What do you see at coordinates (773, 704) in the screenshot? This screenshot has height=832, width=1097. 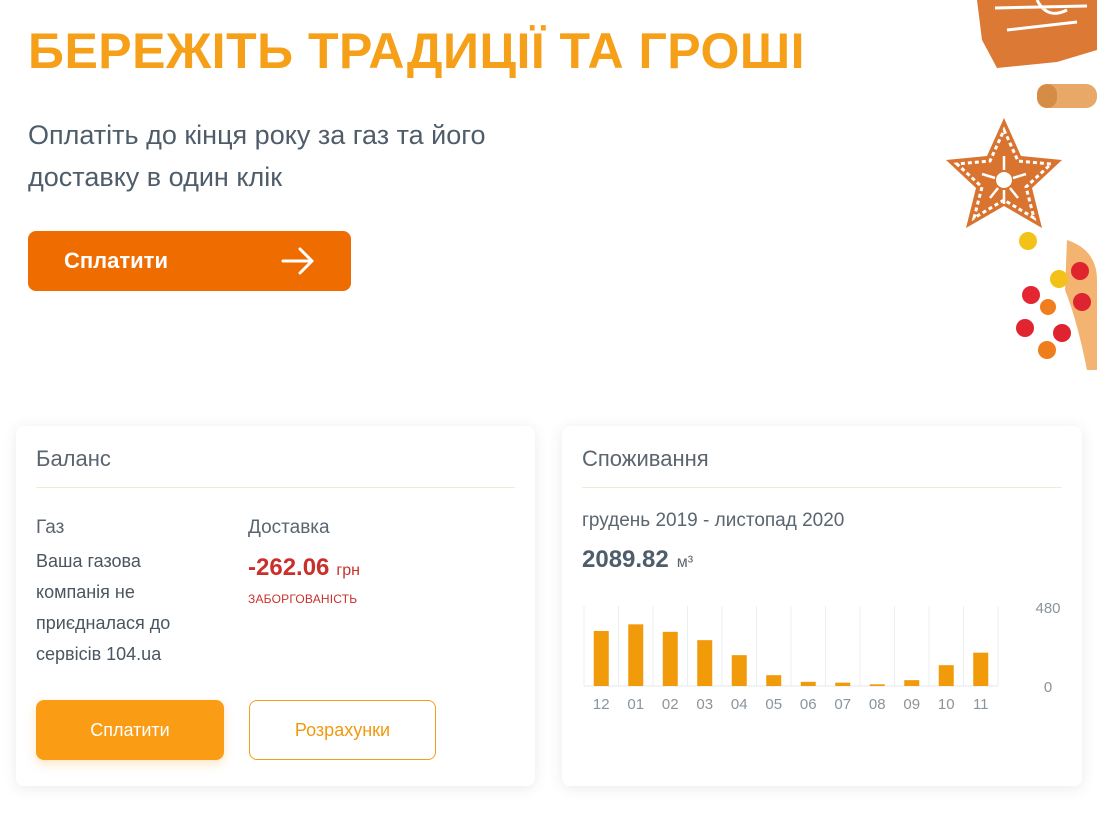 I see `chart-x-tick: 05` at bounding box center [773, 704].